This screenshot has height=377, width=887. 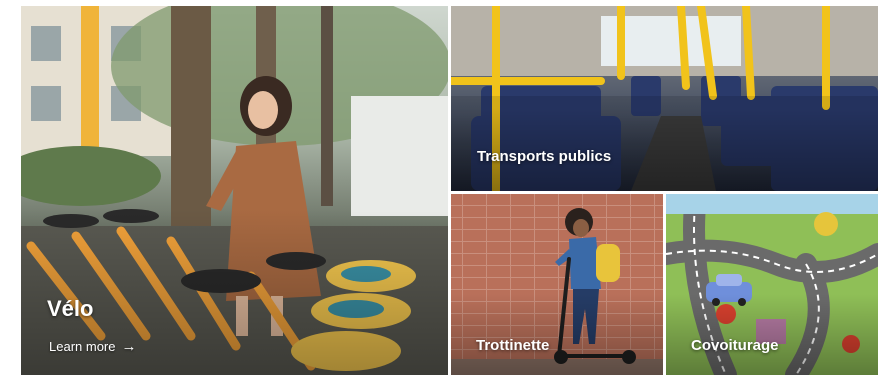 What do you see at coordinates (82, 346) in the screenshot?
I see `learn-more-label: Learn more` at bounding box center [82, 346].